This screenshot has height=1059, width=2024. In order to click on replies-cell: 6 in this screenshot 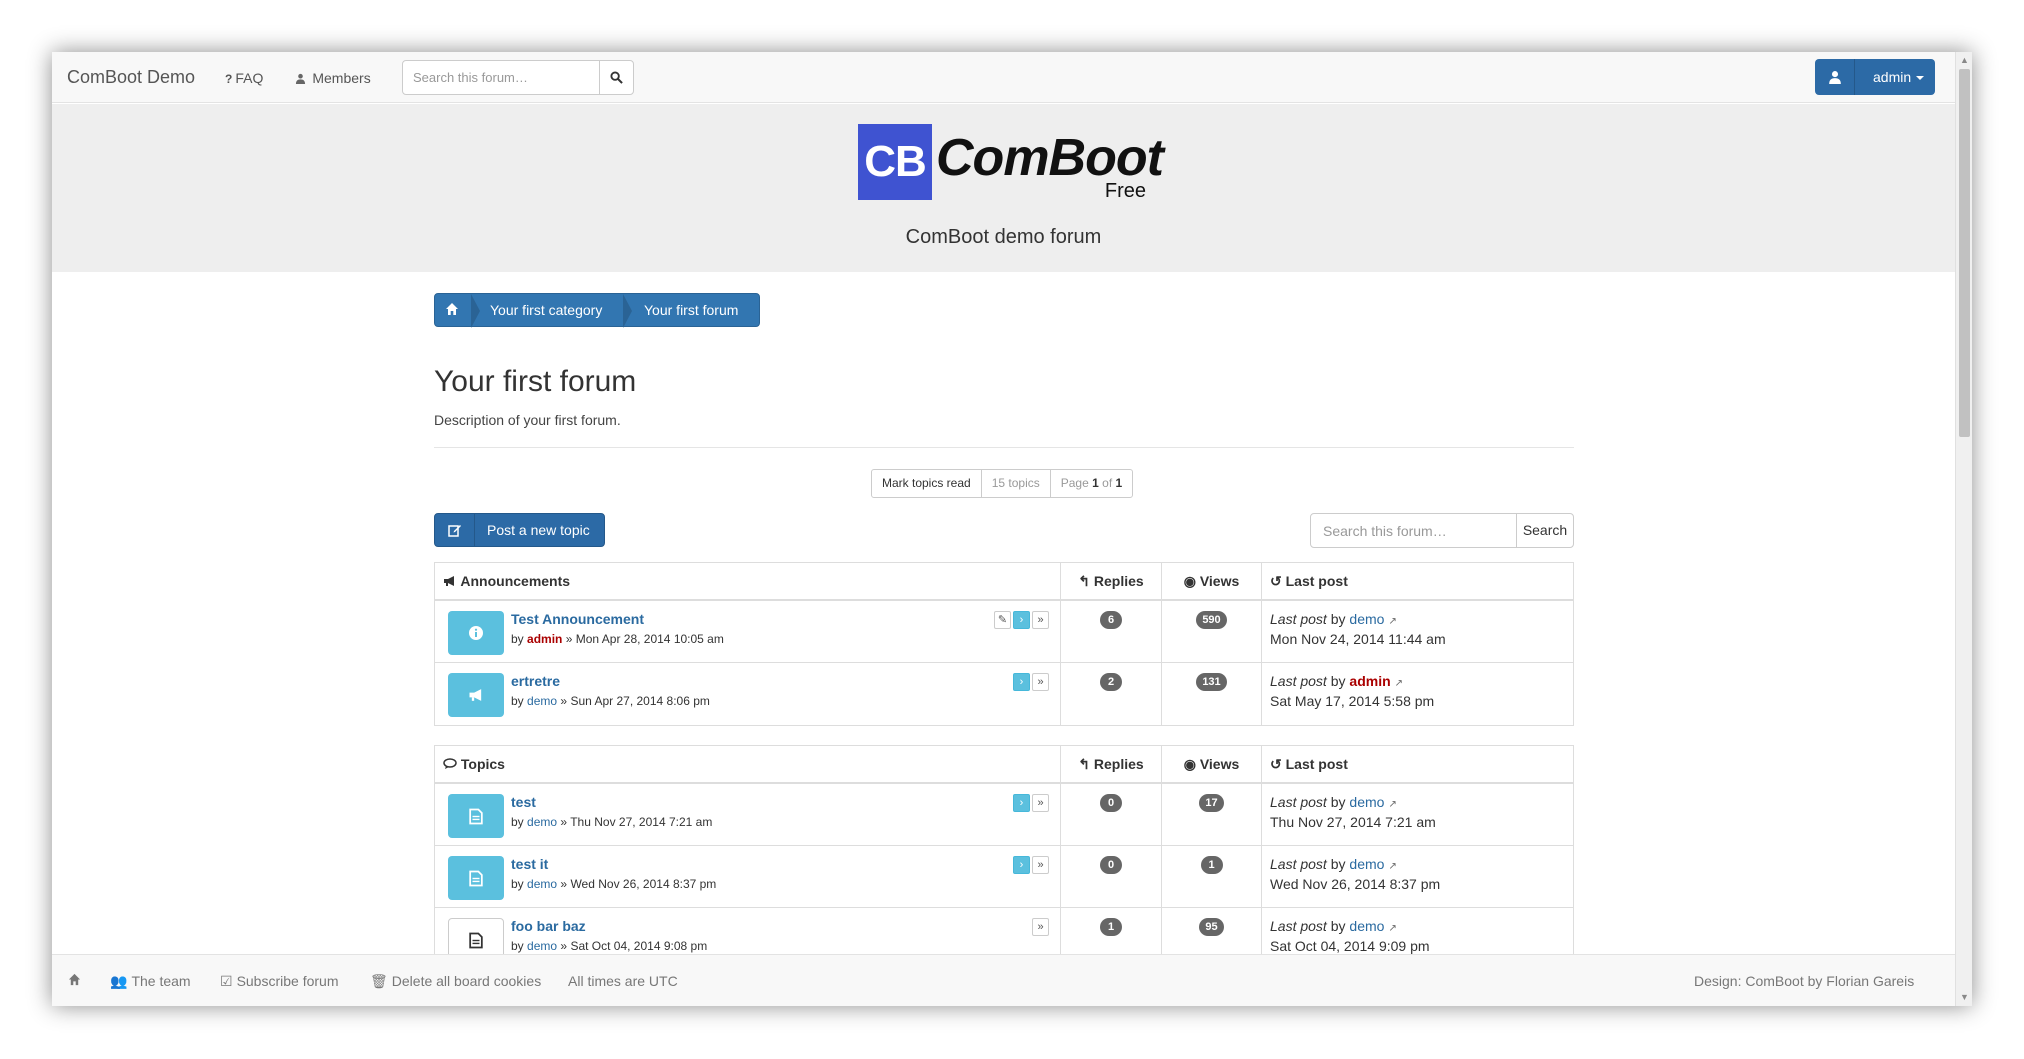, I will do `click(1111, 631)`.